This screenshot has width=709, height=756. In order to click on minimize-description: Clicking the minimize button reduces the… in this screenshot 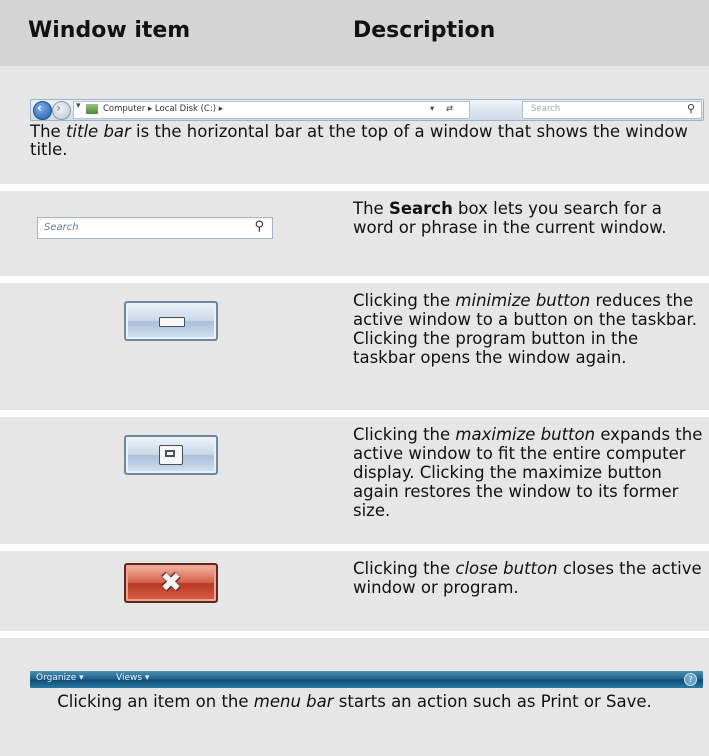, I will do `click(528, 329)`.